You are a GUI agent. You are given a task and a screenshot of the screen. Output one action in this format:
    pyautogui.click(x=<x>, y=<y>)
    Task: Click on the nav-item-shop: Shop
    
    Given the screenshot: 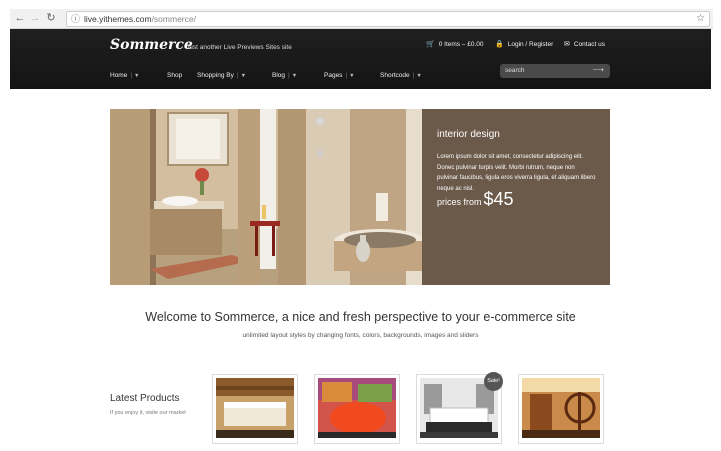 What is the action you would take?
    pyautogui.click(x=174, y=75)
    